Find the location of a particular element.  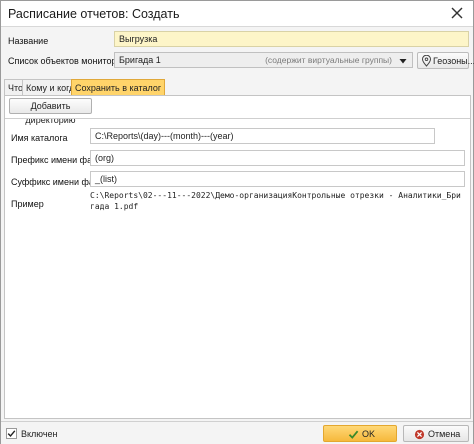

name-input: Выгрузка is located at coordinates (291, 39).